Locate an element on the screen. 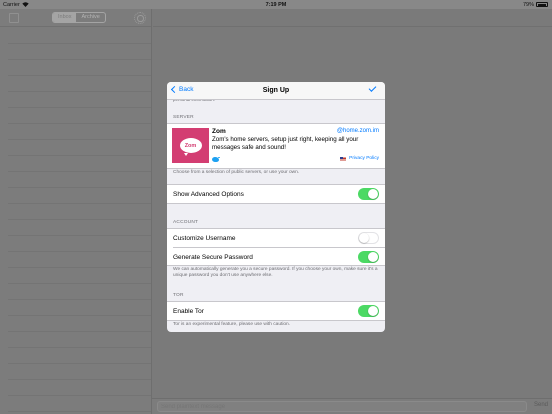 The height and width of the screenshot is (414, 552). check-icon is located at coordinates (372, 87).